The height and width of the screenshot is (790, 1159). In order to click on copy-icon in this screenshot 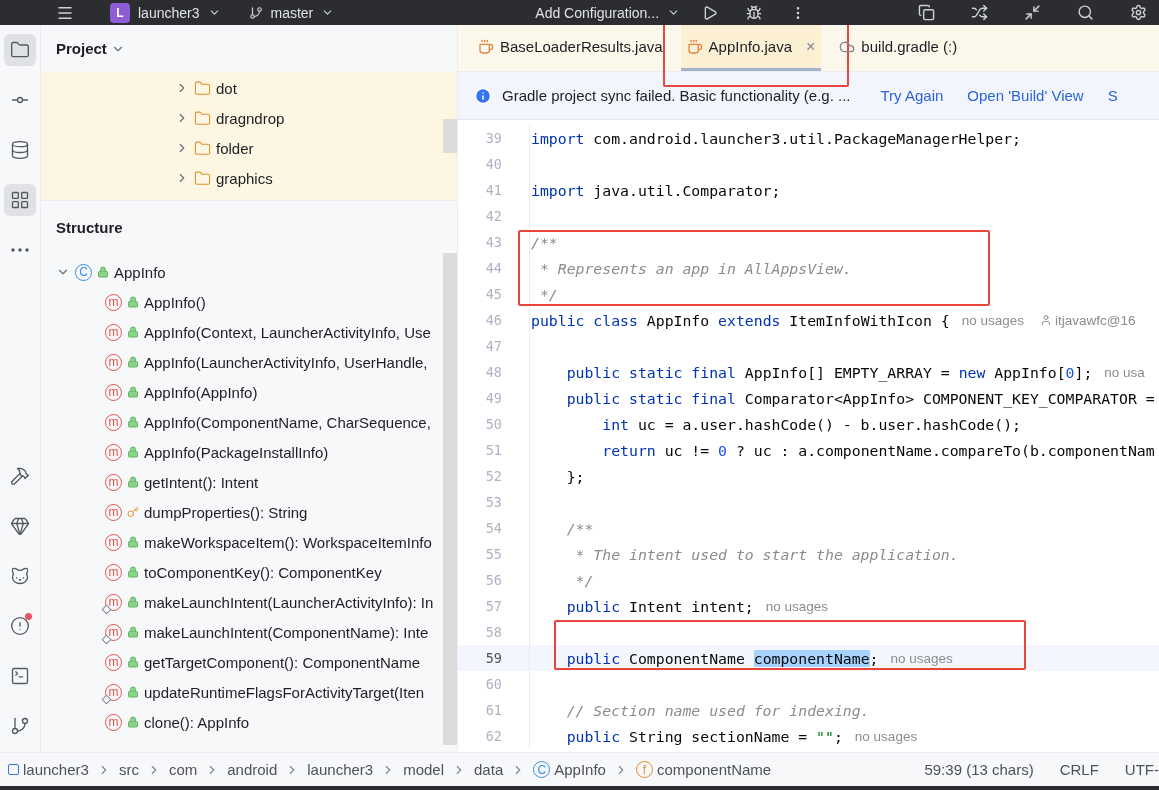, I will do `click(926, 12)`.